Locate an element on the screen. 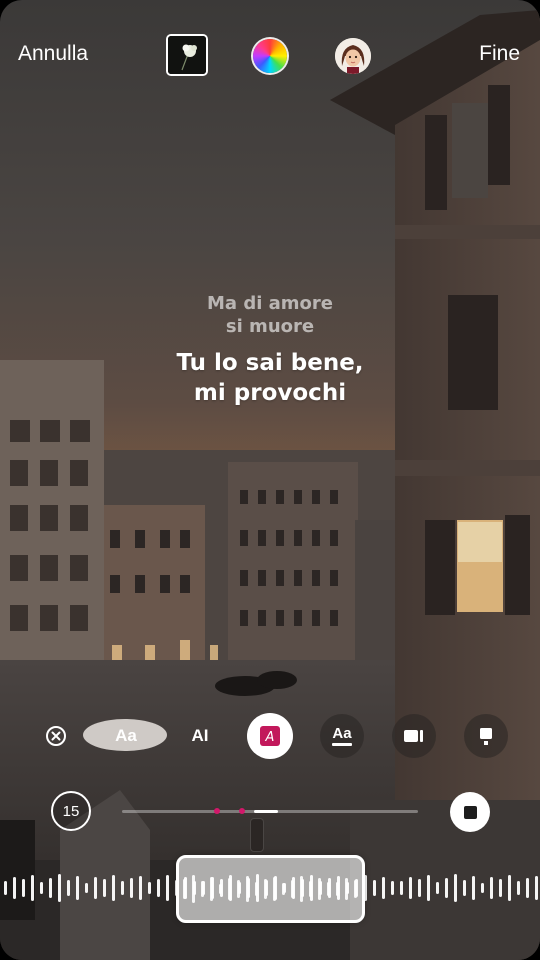  color-picker-button is located at coordinates (270, 56).